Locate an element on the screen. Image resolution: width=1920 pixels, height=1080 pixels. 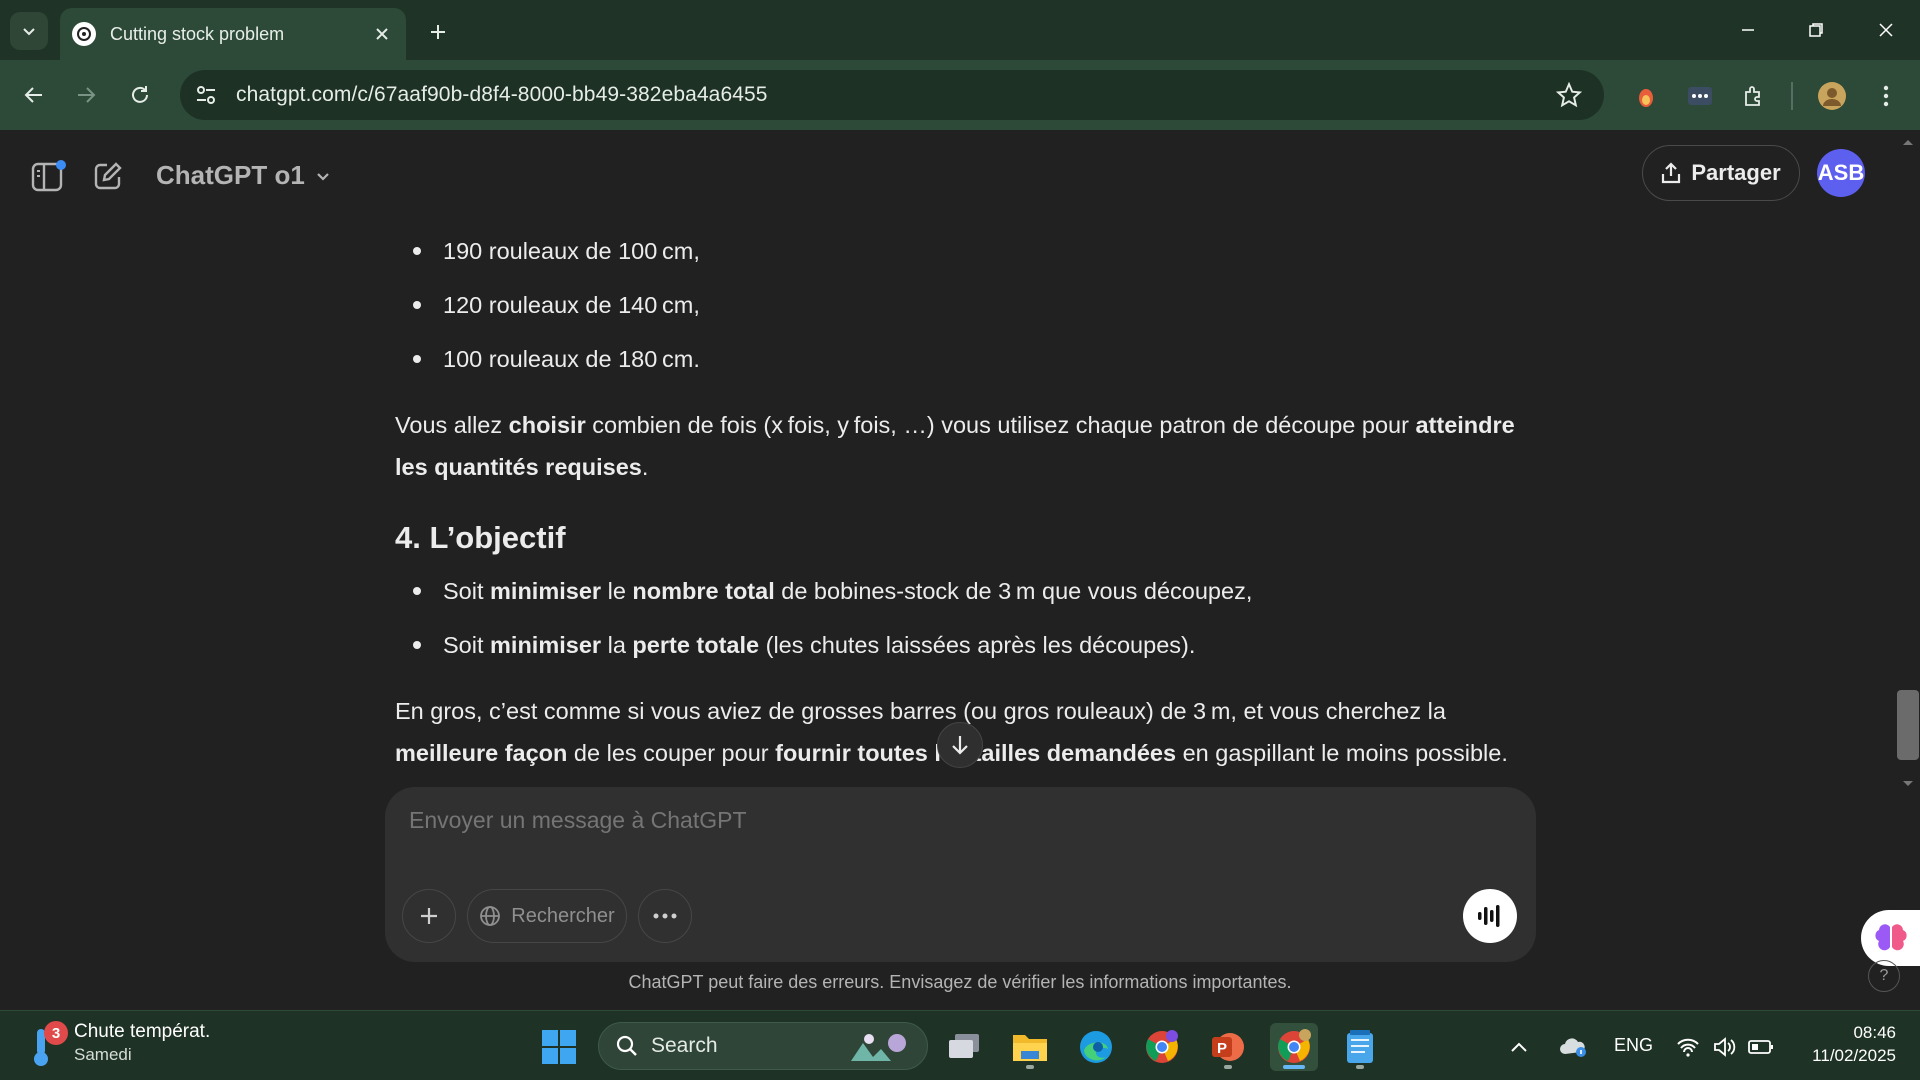
taskbar-search-label: Search is located at coordinates (684, 1045).